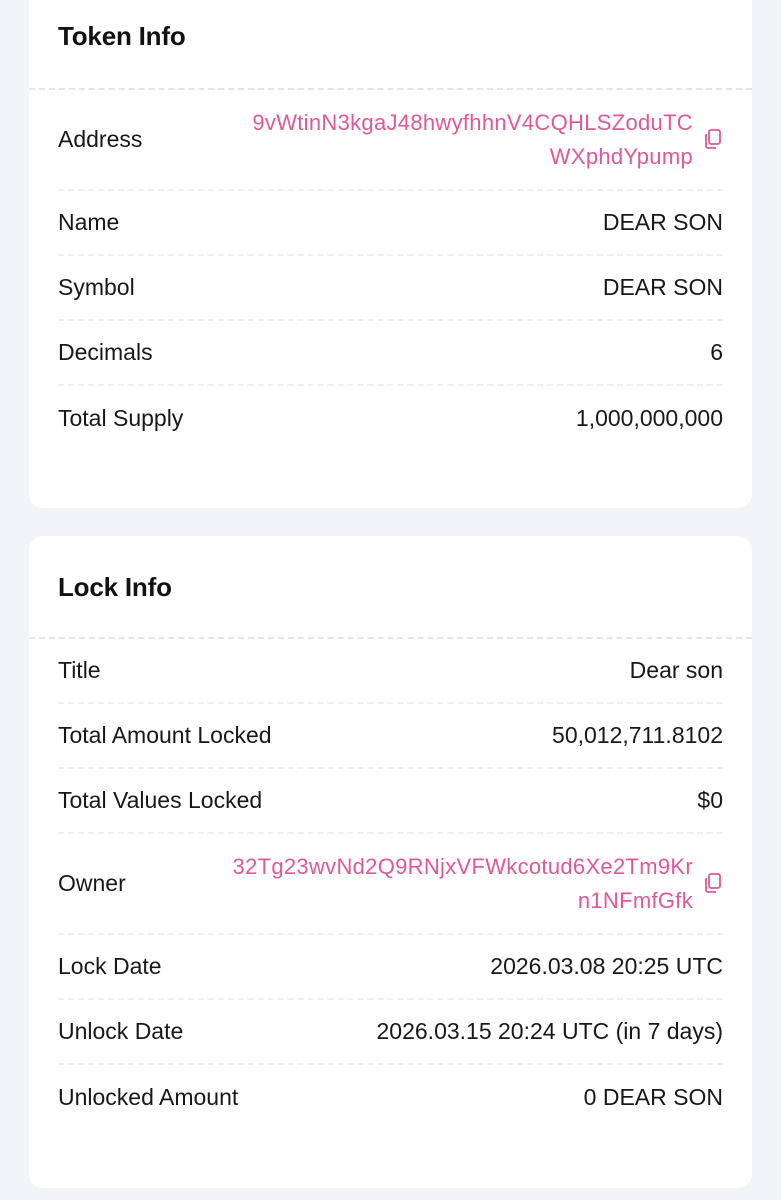 This screenshot has width=781, height=1200. I want to click on lock-total-values-row: Total Values Locked $0, so click(390, 801).